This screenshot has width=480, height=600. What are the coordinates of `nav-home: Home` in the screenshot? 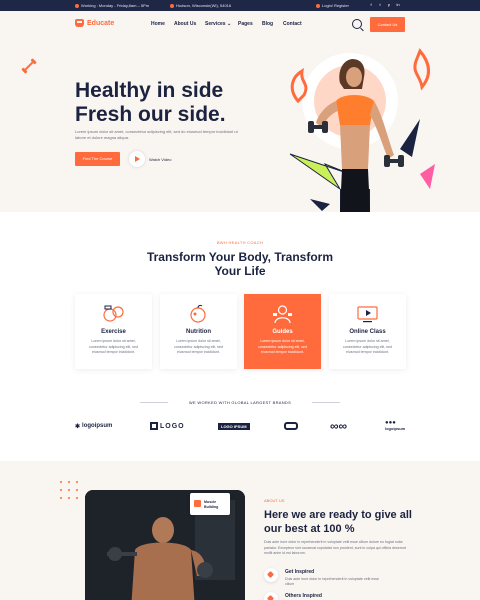 It's located at (158, 24).